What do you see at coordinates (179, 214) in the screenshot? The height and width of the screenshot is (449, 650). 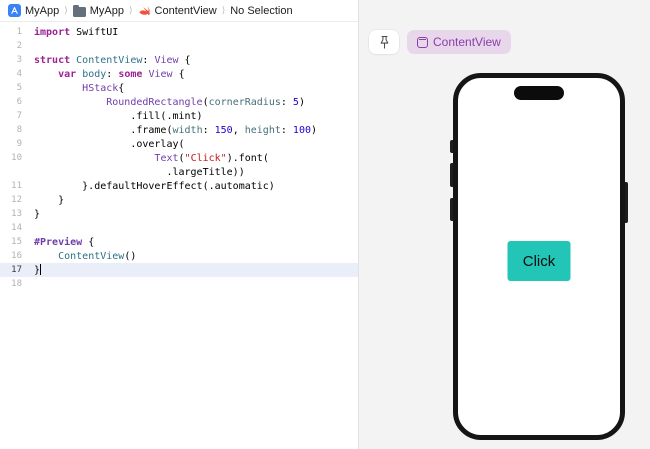 I see `code-line: 13}` at bounding box center [179, 214].